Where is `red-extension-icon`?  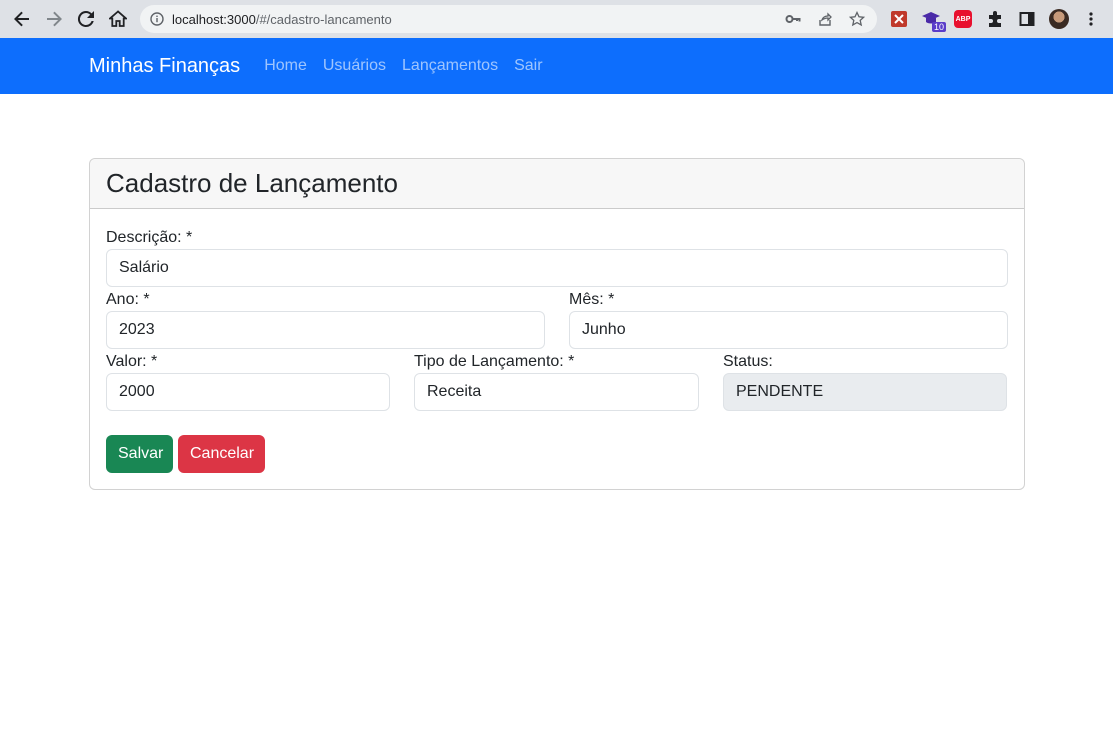 red-extension-icon is located at coordinates (899, 19).